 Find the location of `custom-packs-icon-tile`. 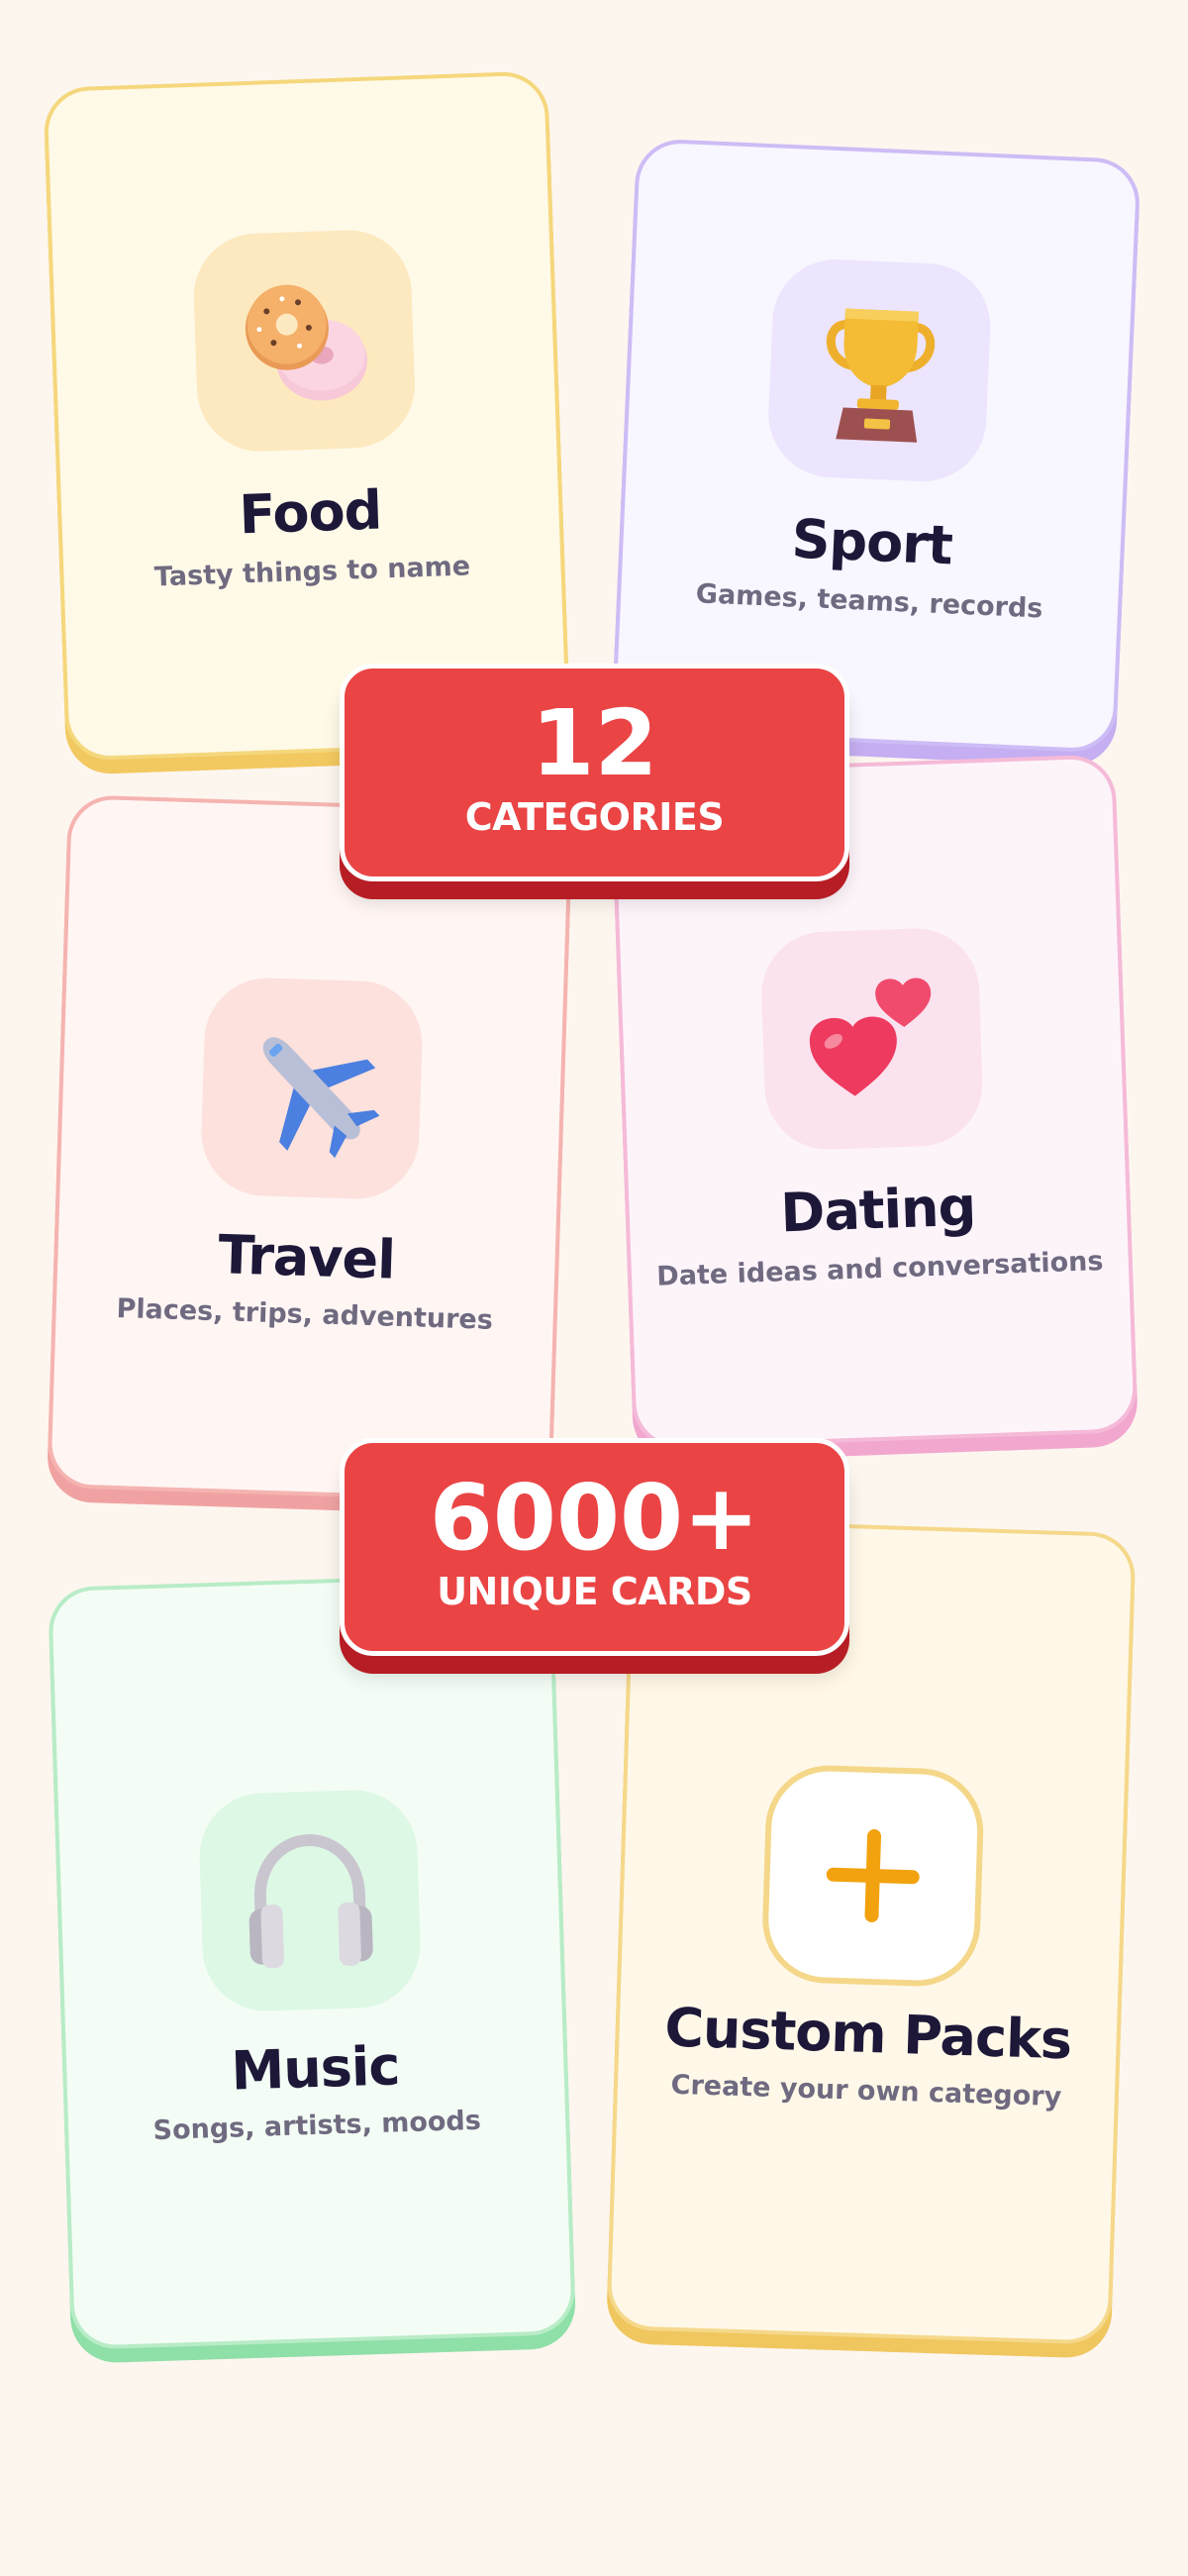

custom-packs-icon-tile is located at coordinates (873, 1876).